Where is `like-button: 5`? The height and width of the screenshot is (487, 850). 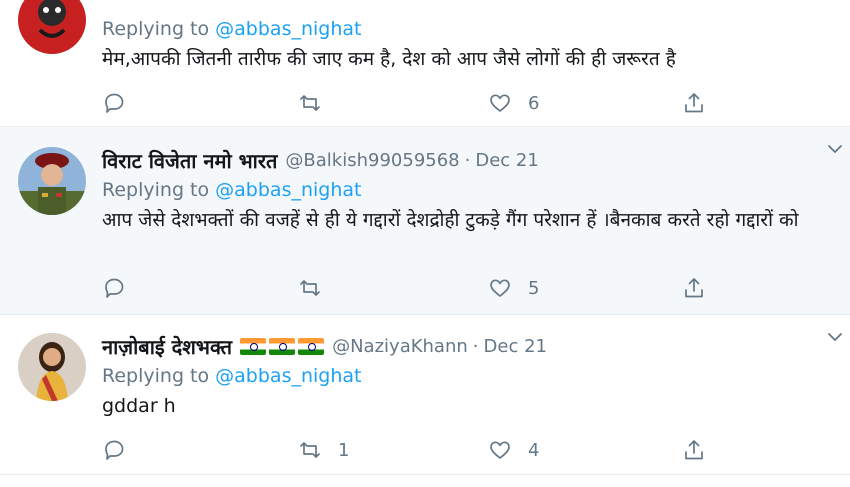
like-button: 5 is located at coordinates (513, 288).